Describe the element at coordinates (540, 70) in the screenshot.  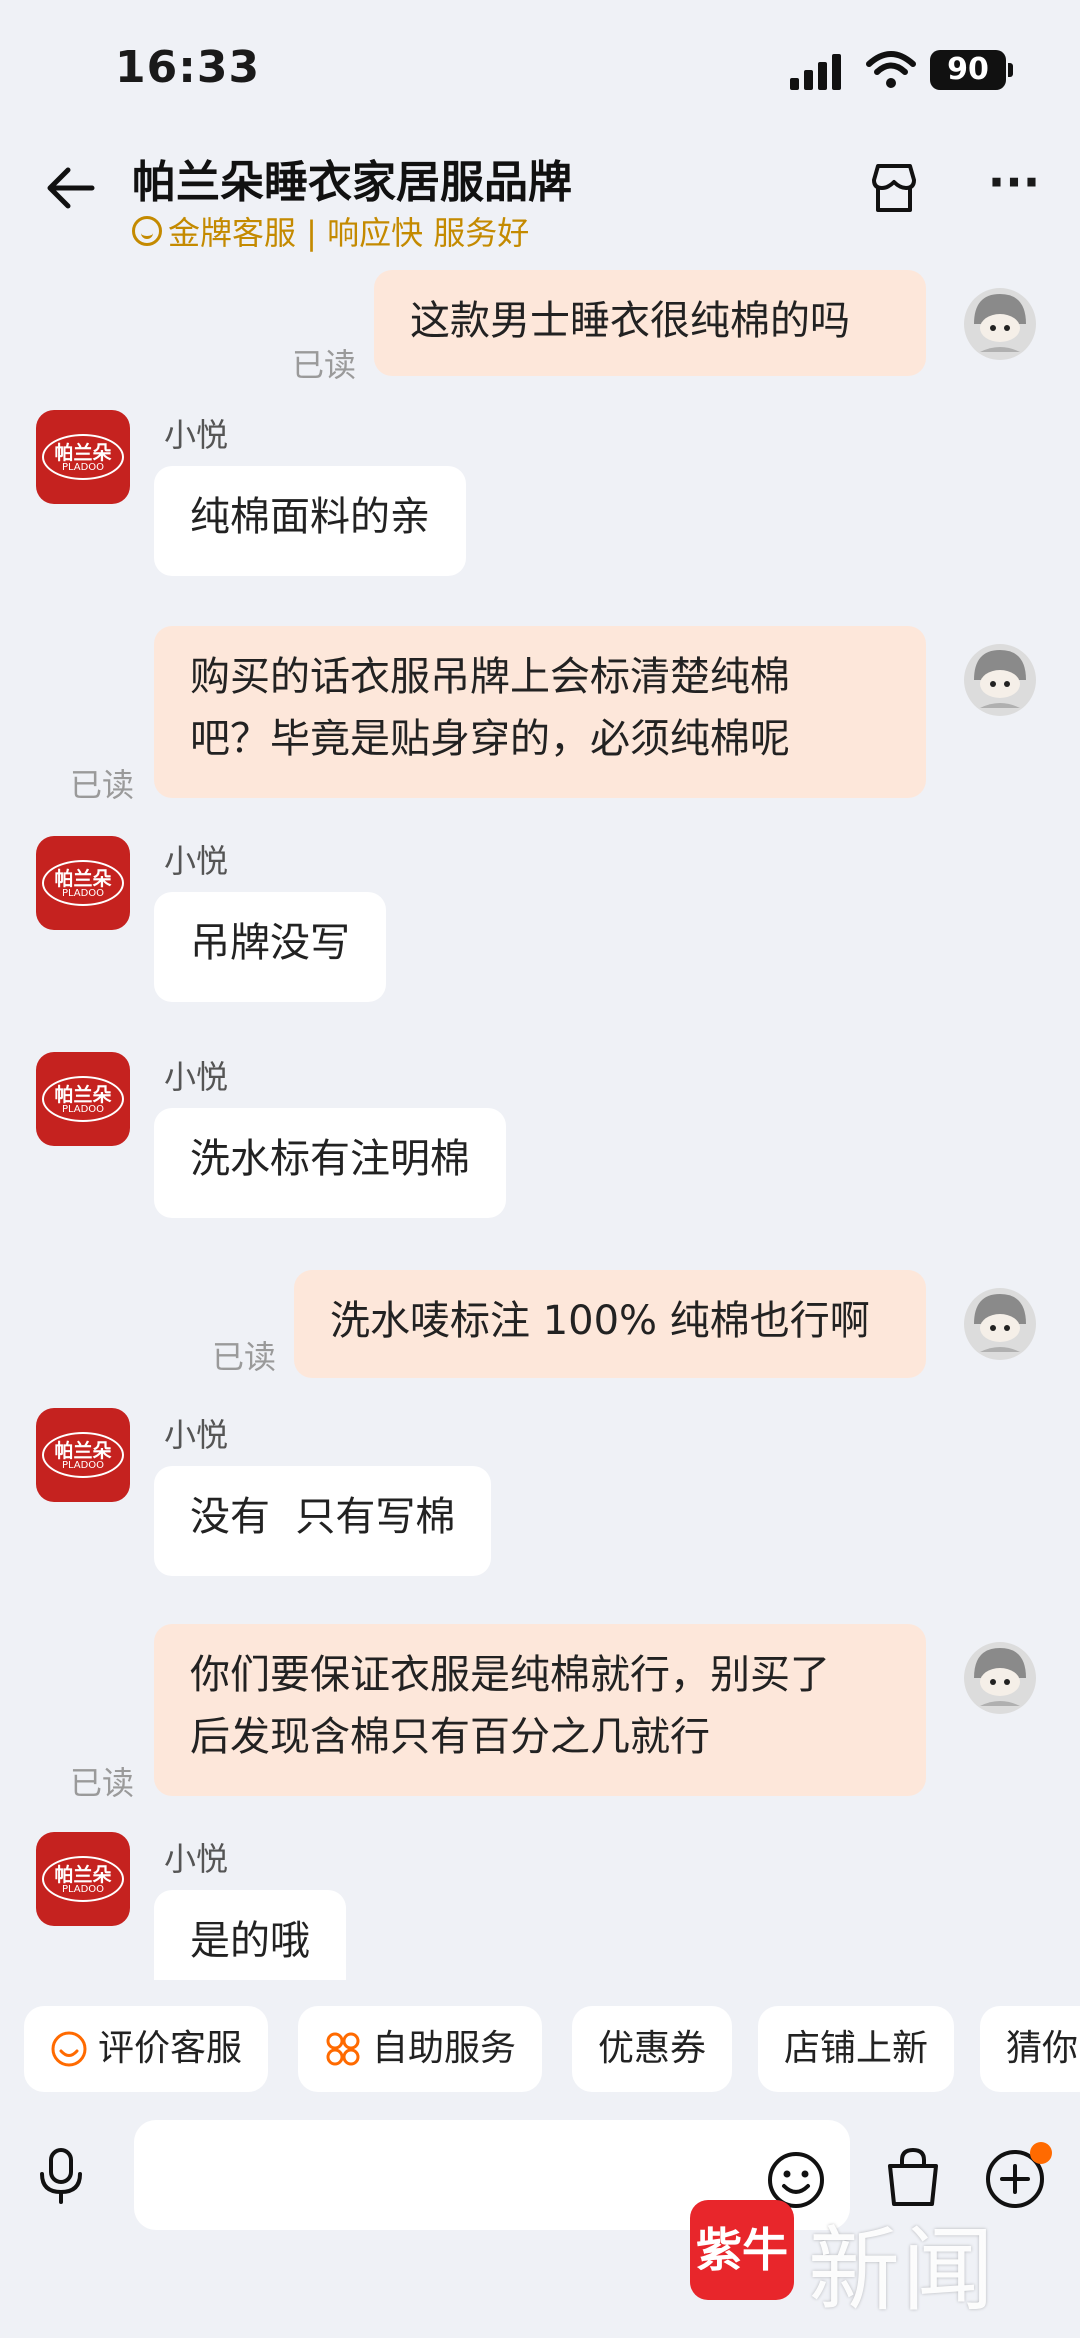
I see `status-bar: 16:33 90` at that location.